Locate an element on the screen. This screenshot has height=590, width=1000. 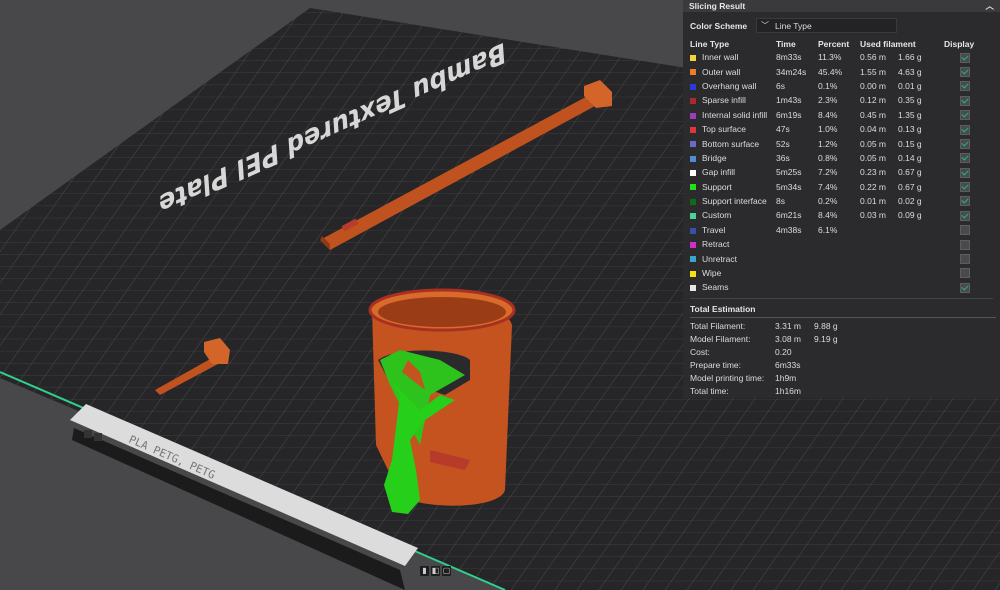
time-cell: 1m43s is located at coordinates (789, 100).